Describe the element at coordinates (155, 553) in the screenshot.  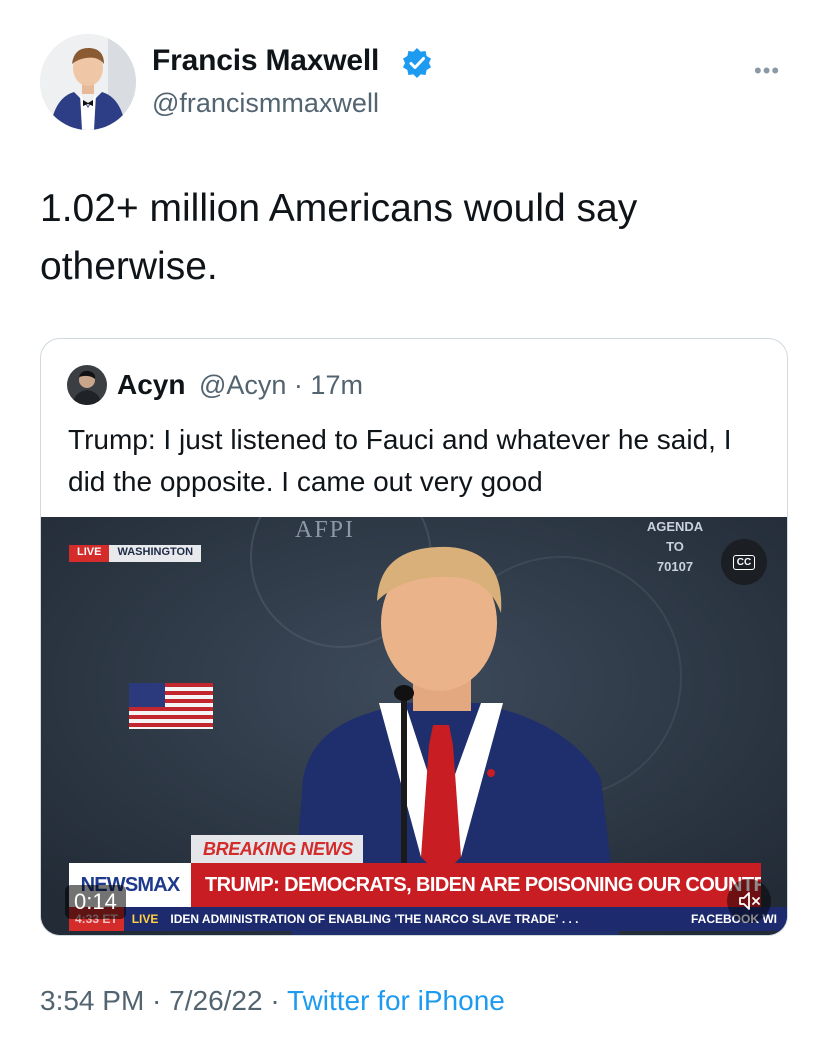
I see `location-label: WASHINGTON` at that location.